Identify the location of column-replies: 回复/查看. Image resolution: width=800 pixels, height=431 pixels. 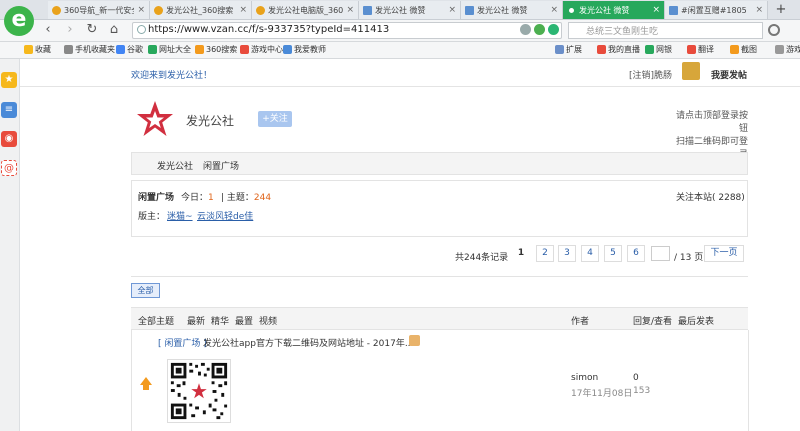
(653, 322).